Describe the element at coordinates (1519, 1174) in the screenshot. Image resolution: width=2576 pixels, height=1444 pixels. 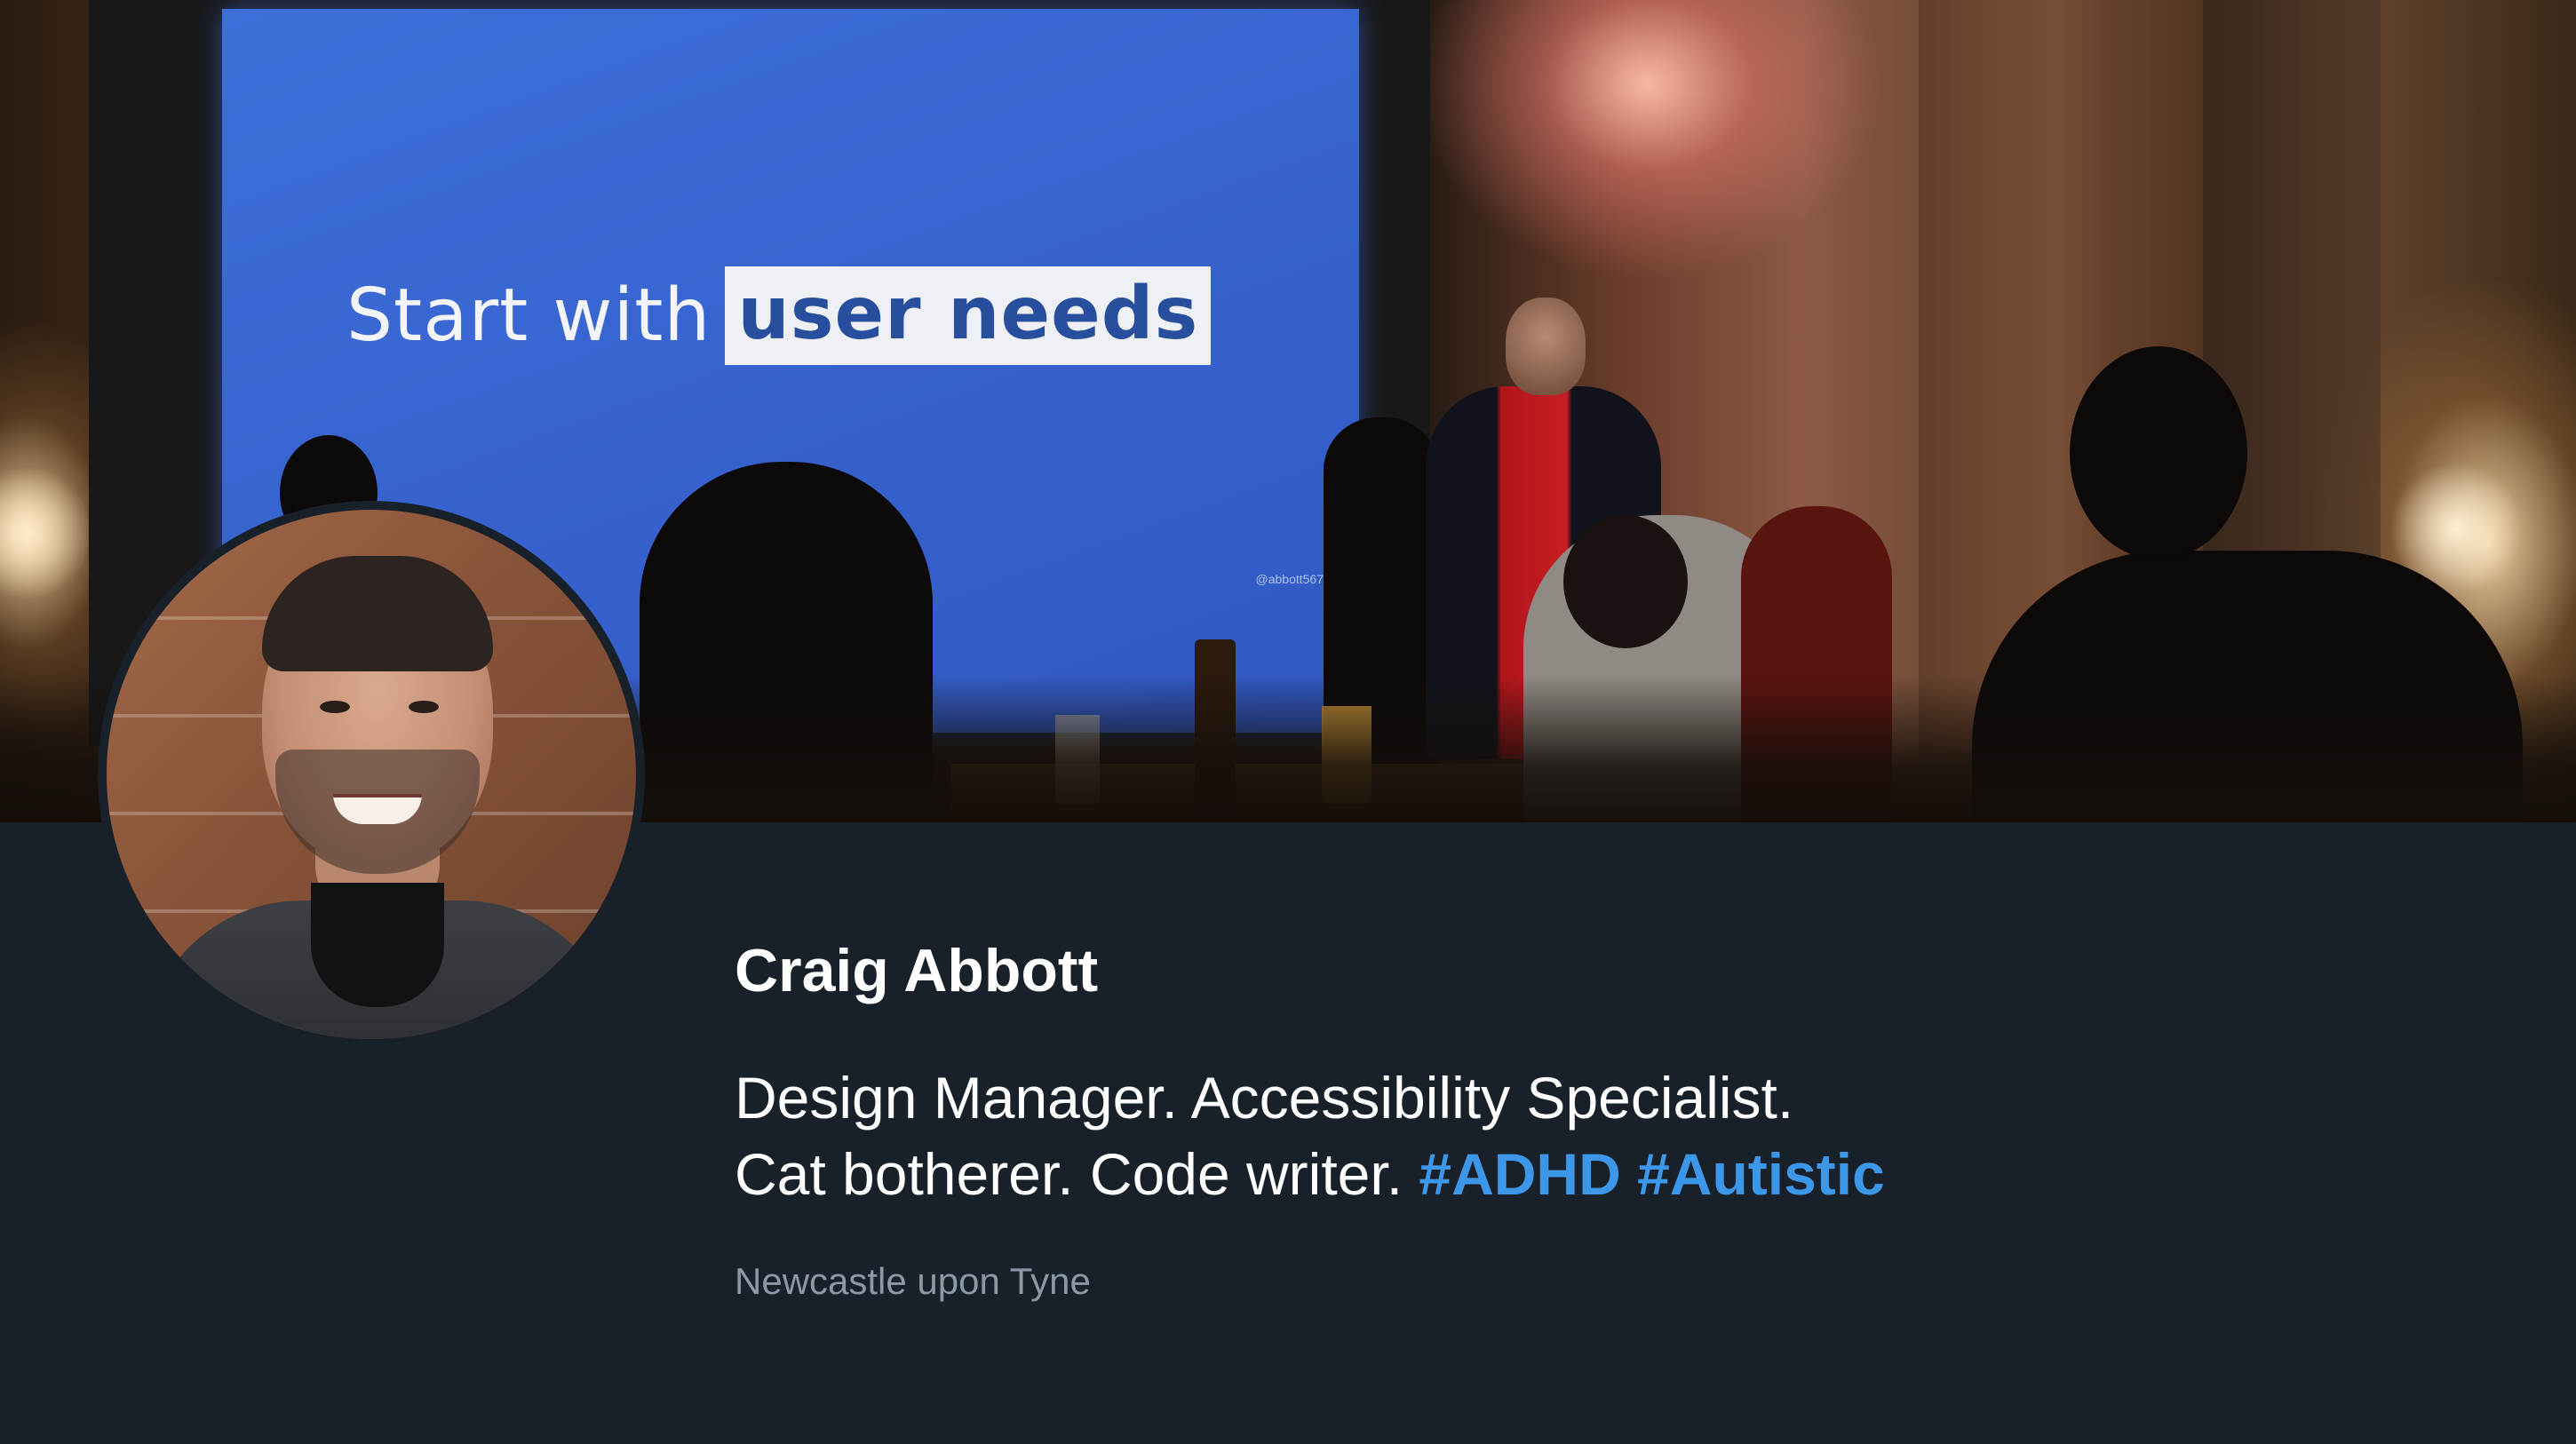
I see `hashtag-link: #ADHD` at that location.